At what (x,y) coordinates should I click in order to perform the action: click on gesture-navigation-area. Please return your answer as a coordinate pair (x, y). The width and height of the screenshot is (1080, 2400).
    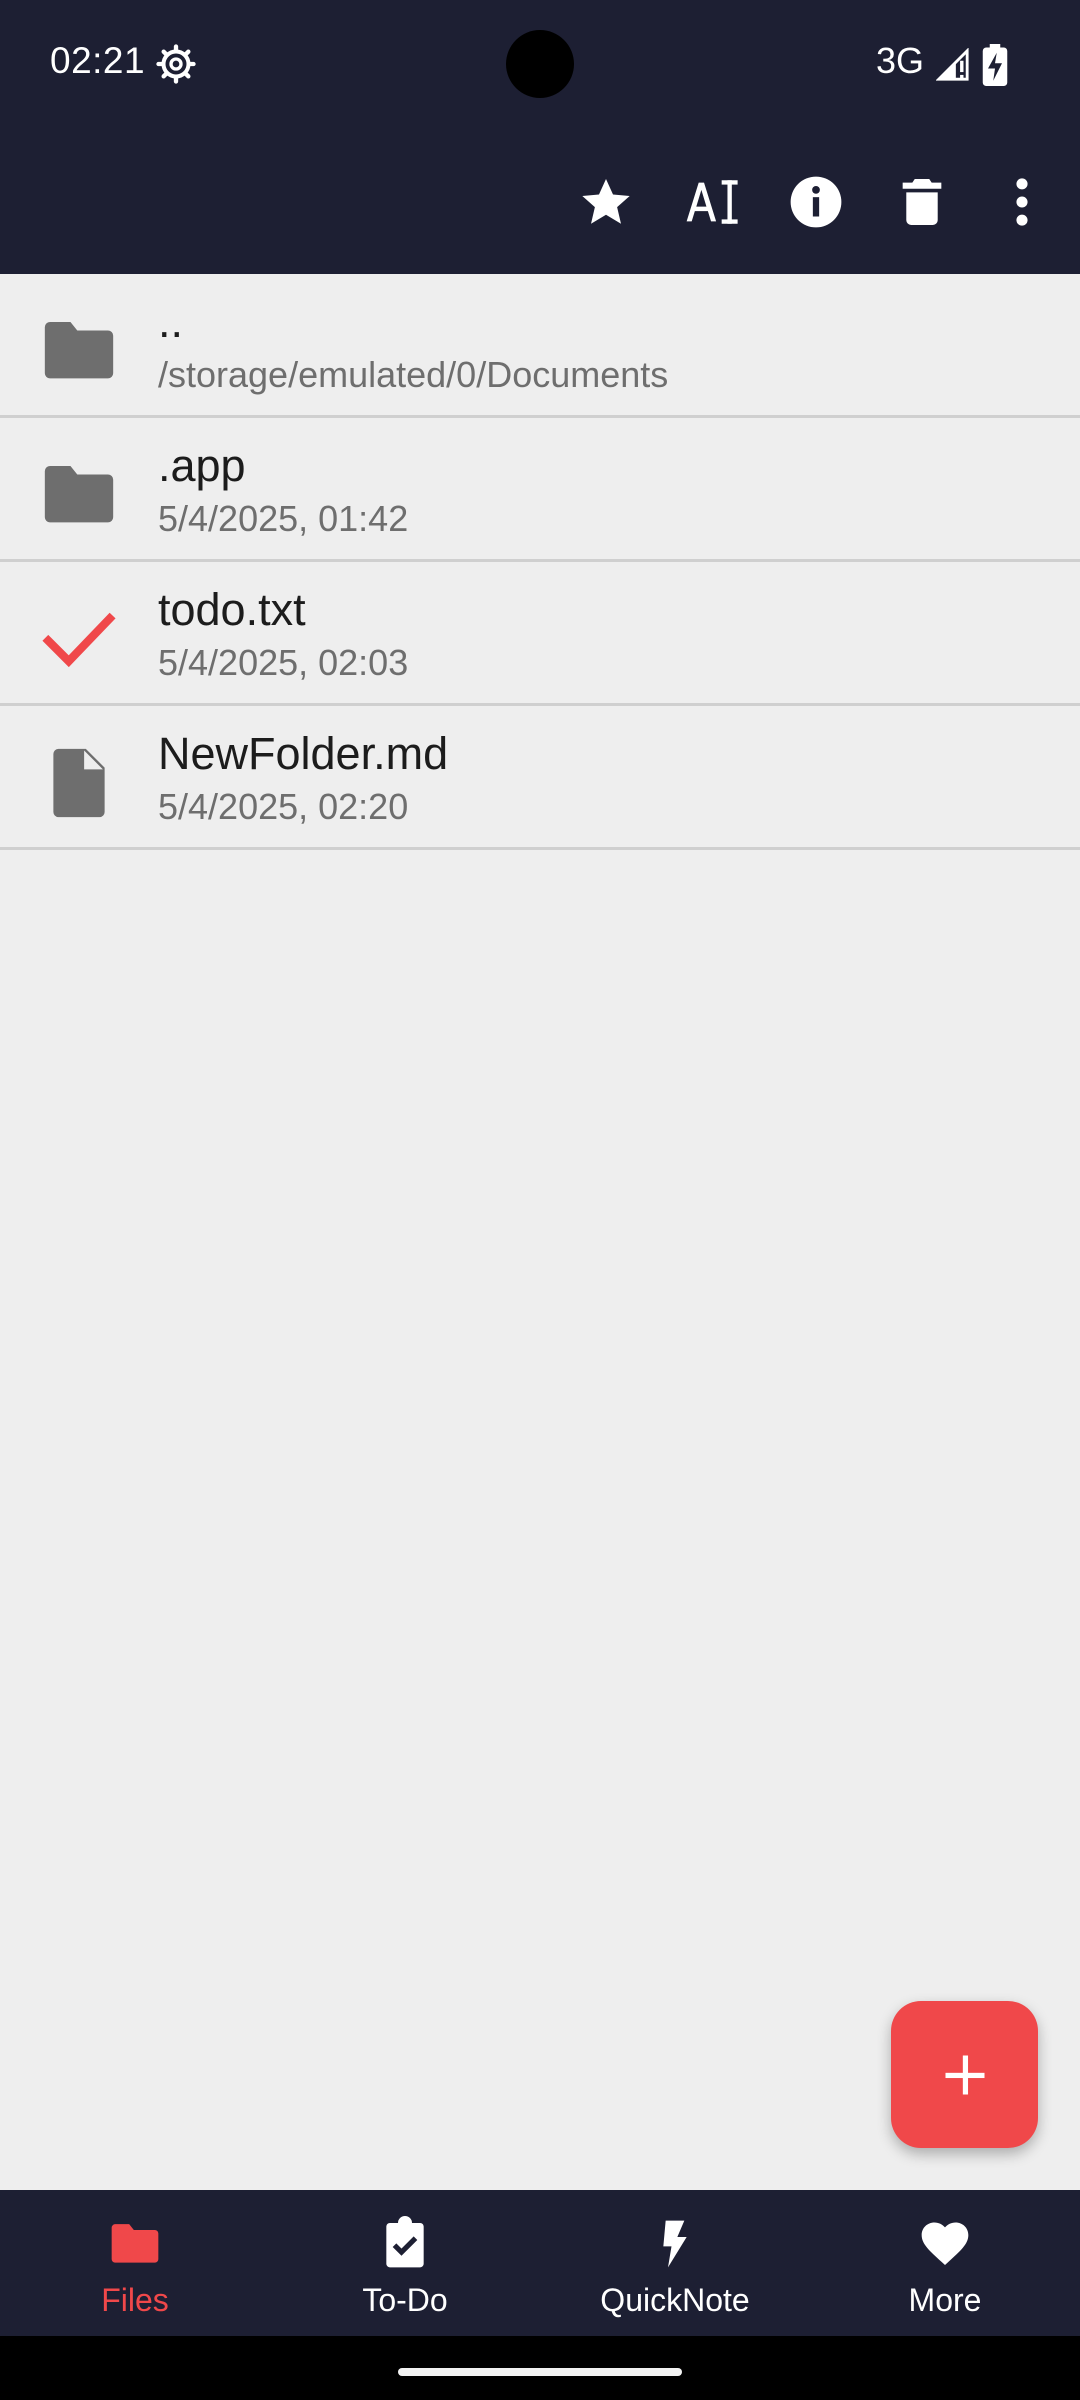
    Looking at the image, I should click on (540, 2368).